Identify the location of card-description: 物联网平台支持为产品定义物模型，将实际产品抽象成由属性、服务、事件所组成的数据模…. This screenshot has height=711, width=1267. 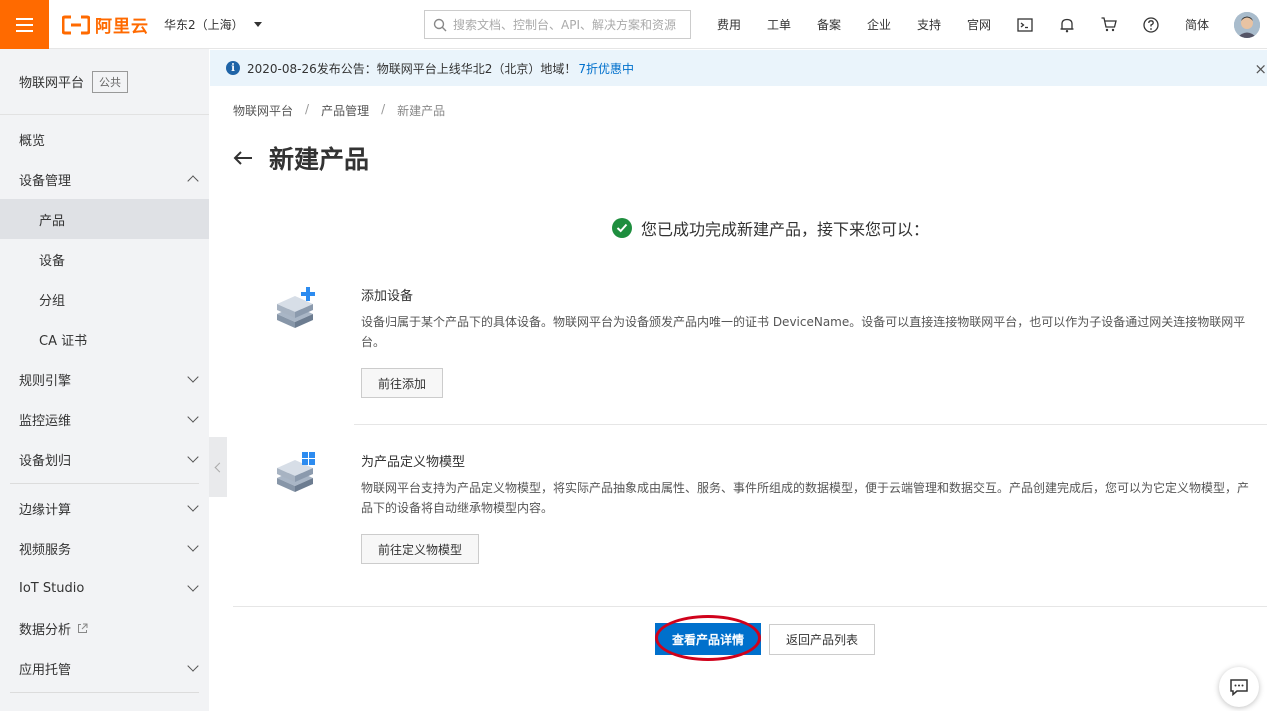
(805, 498).